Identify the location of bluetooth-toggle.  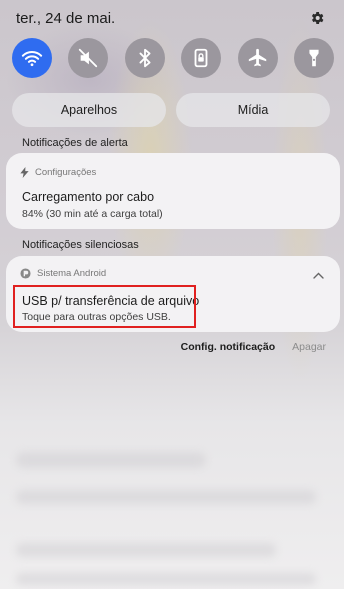
(144, 58).